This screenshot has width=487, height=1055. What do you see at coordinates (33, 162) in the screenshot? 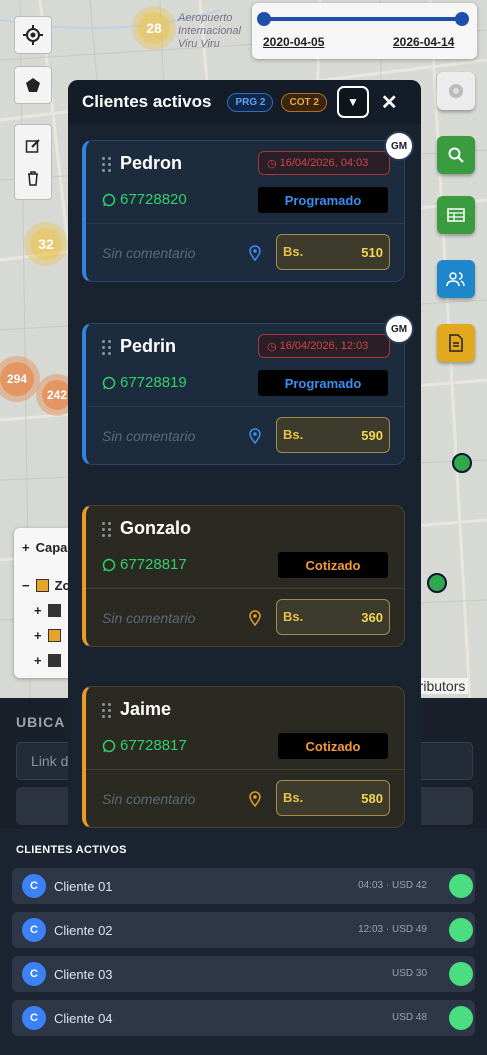
I see `edit-tools` at bounding box center [33, 162].